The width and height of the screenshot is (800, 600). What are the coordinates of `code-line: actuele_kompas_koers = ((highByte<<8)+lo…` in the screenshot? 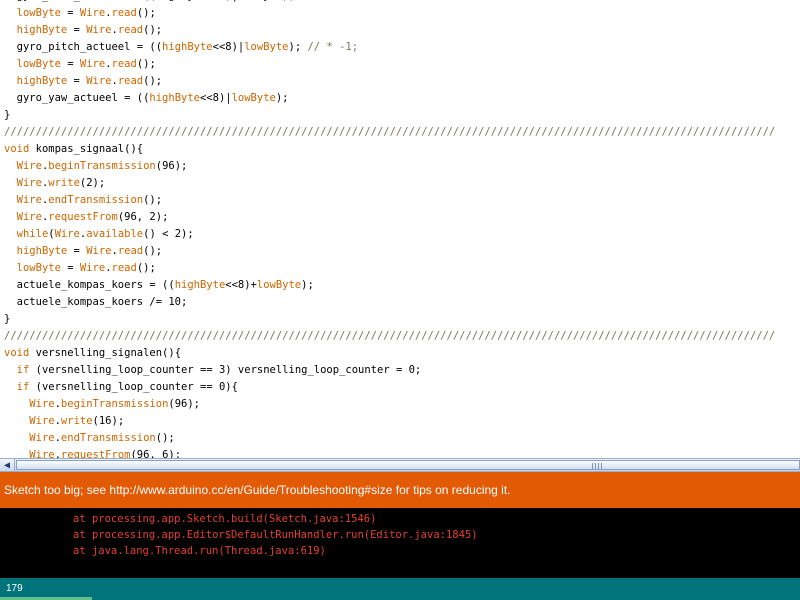 It's located at (389, 285).